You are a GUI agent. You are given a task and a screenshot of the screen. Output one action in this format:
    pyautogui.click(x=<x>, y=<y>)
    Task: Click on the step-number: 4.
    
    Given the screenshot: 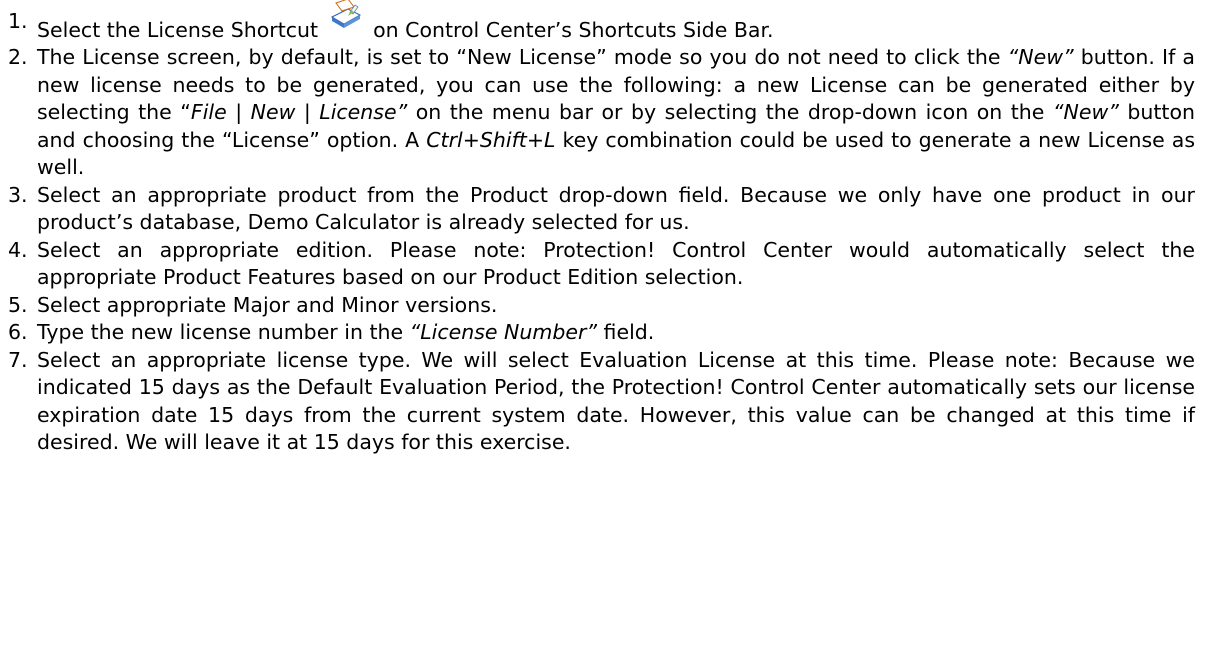 What is the action you would take?
    pyautogui.click(x=18, y=249)
    